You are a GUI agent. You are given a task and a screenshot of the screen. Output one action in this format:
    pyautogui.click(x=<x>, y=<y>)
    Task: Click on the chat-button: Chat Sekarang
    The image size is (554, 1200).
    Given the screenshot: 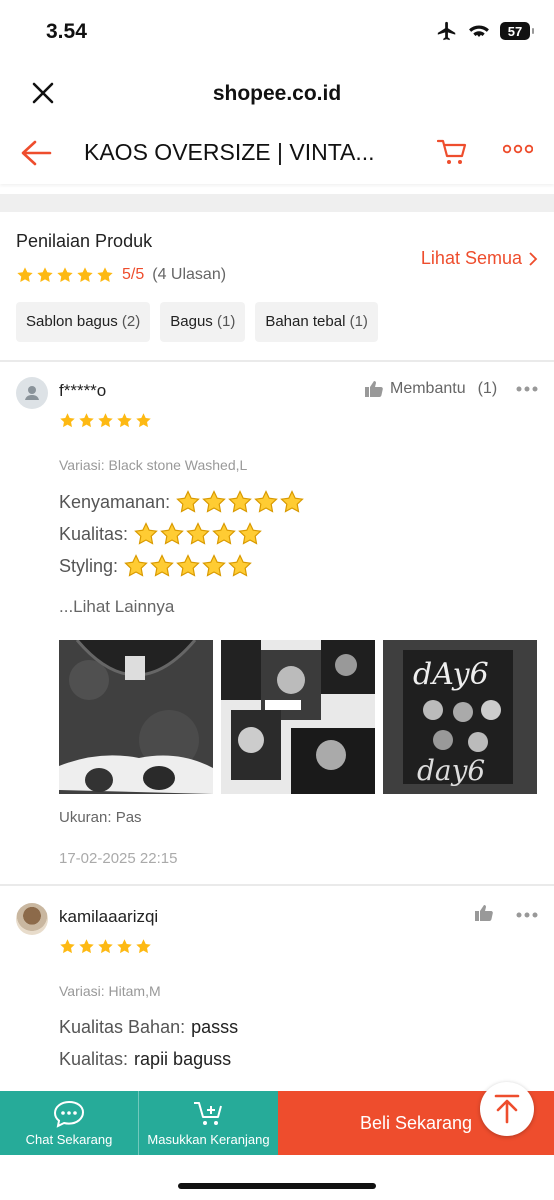 What is the action you would take?
    pyautogui.click(x=69, y=1123)
    